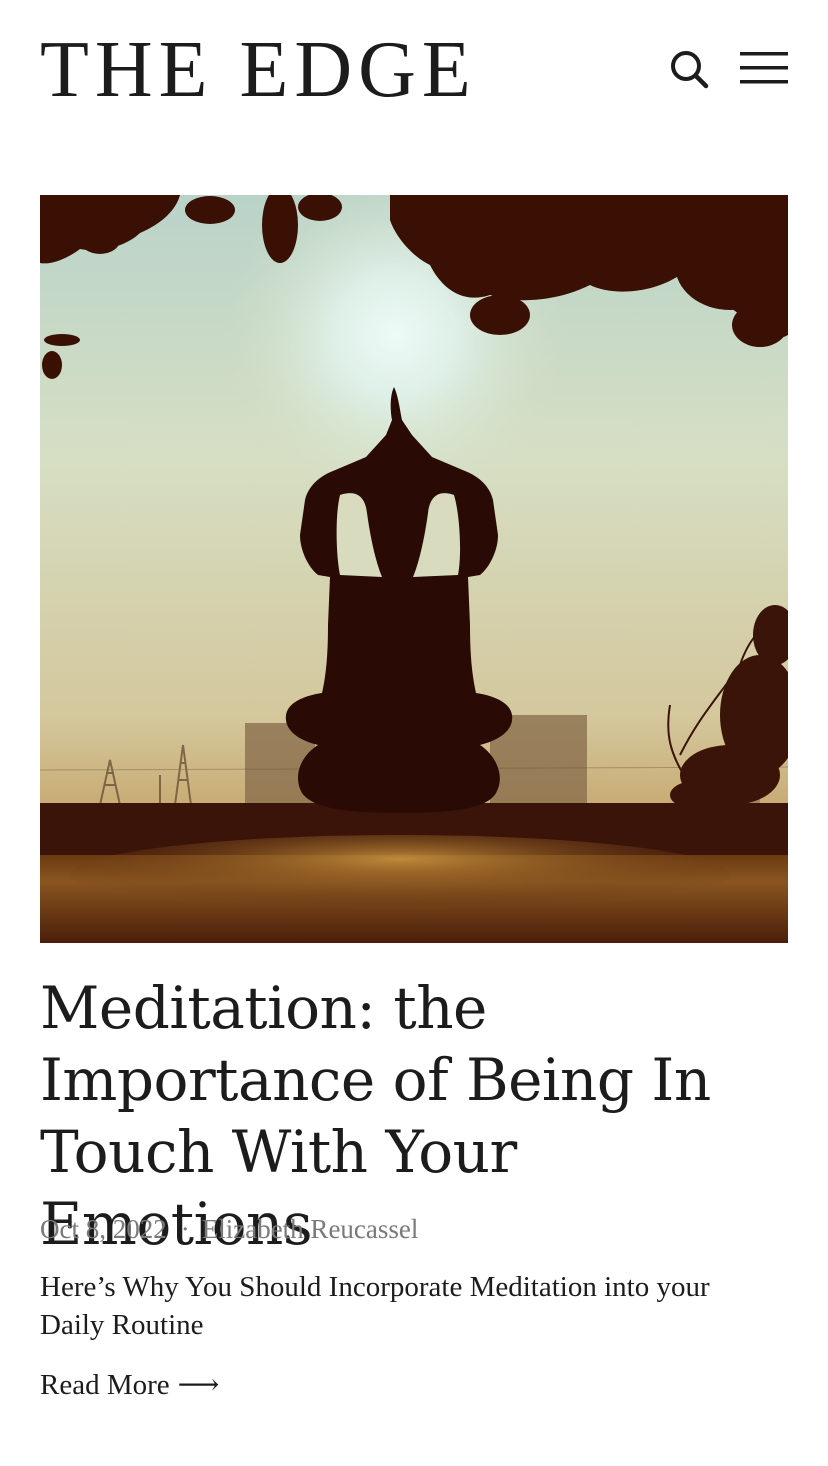  I want to click on read-more-label: Read More, so click(105, 1385).